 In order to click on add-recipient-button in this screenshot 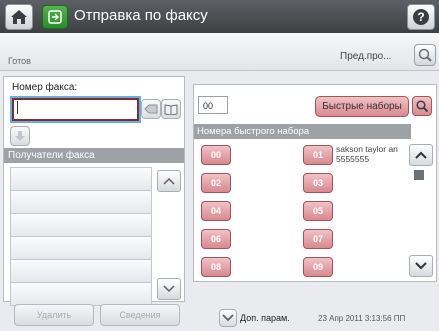, I will do `click(20, 136)`.